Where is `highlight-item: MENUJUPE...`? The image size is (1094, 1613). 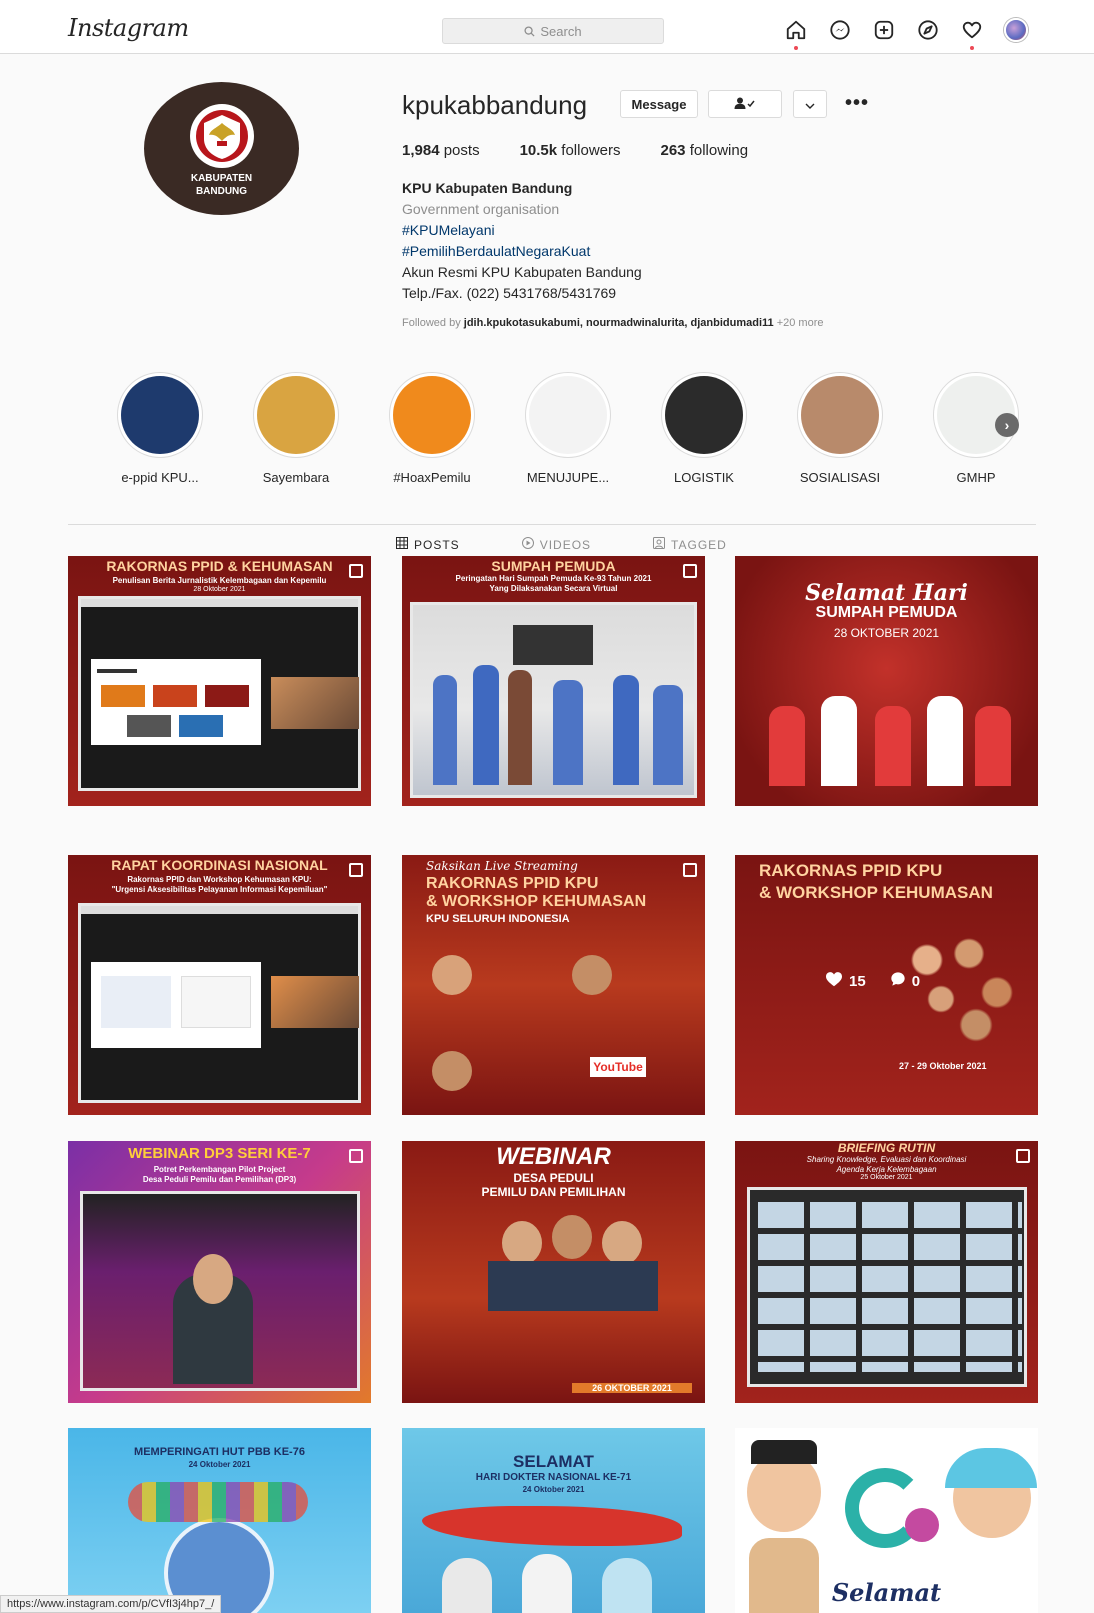
highlight-item: MENUJUPE... is located at coordinates (568, 428).